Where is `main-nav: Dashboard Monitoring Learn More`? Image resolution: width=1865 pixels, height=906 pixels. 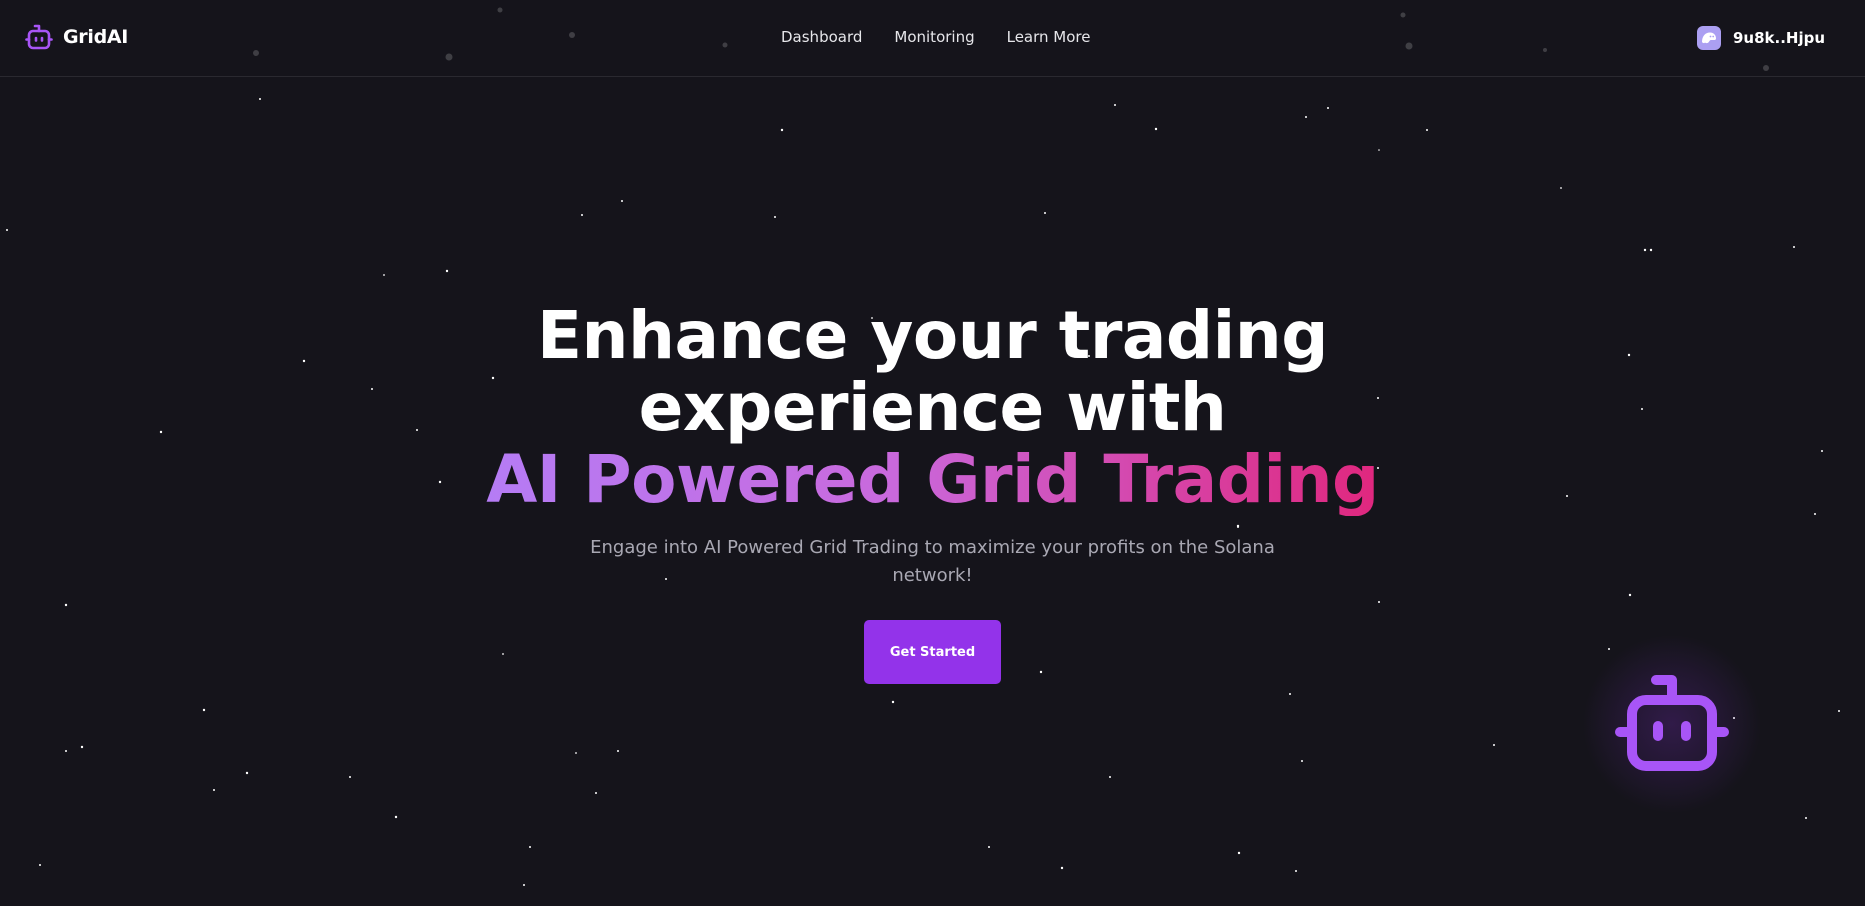 main-nav: Dashboard Monitoring Learn More is located at coordinates (936, 37).